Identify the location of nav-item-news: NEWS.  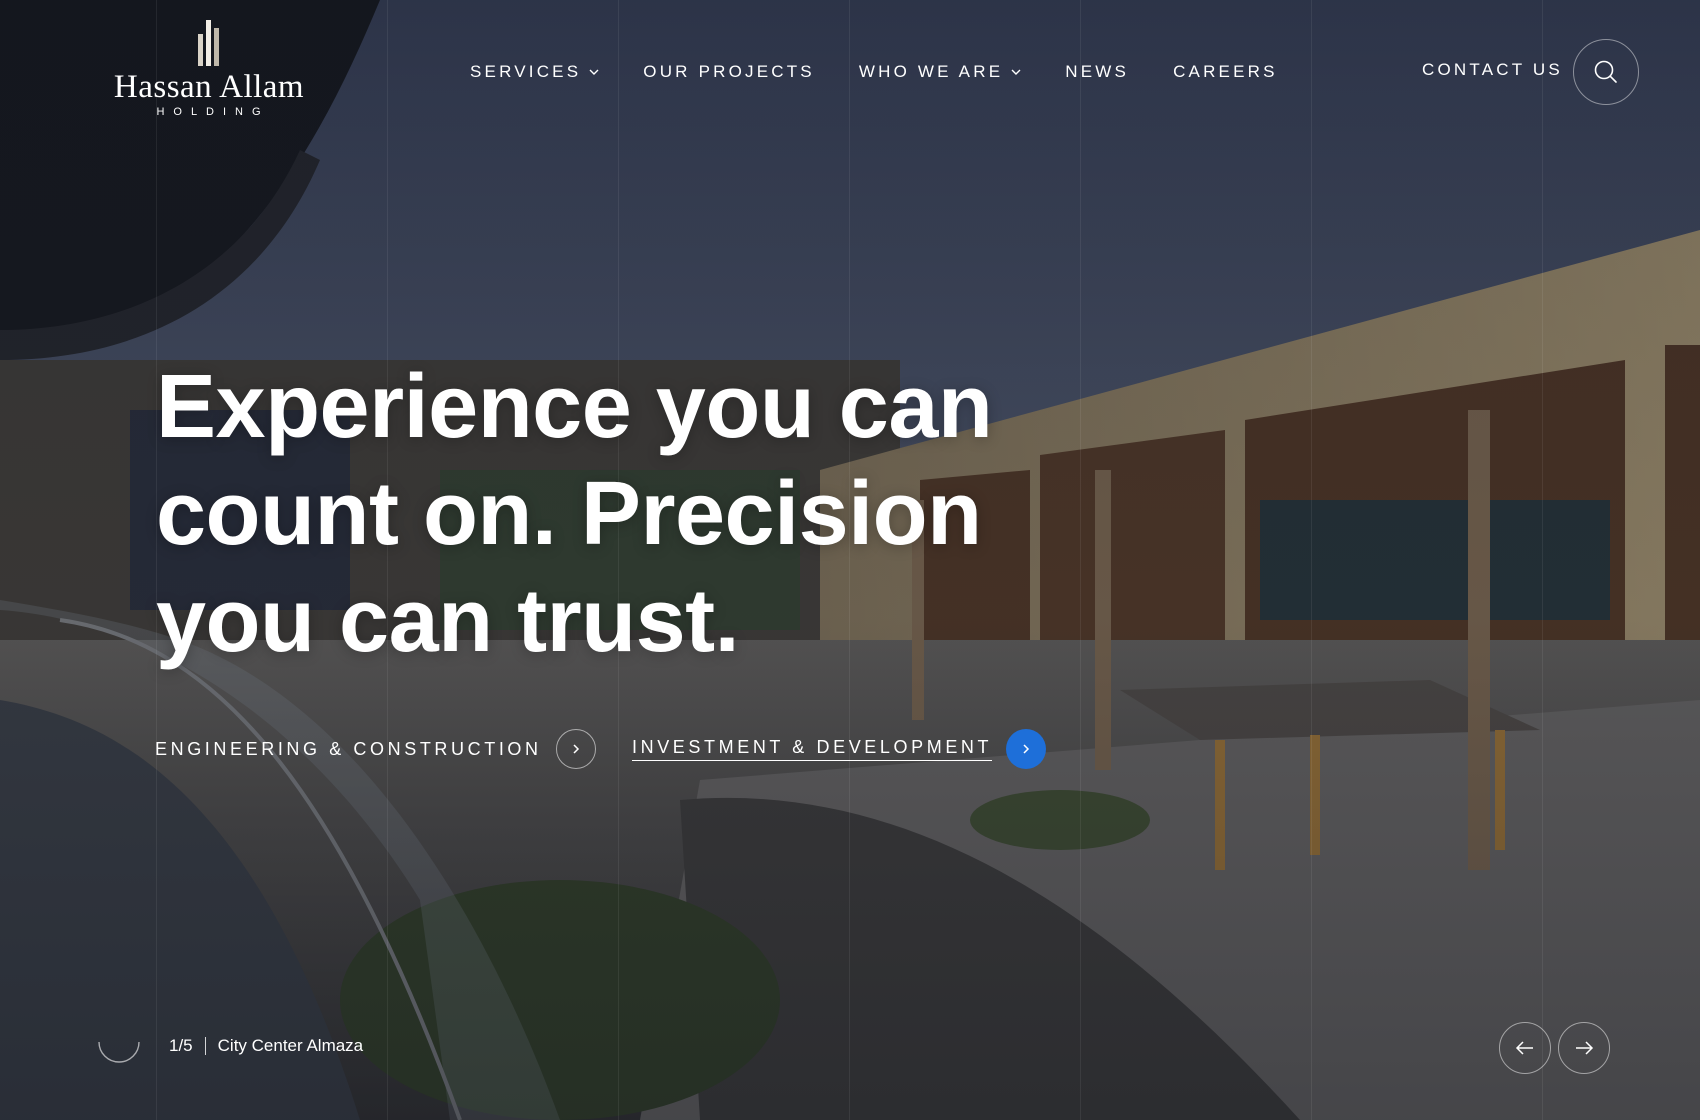
(1097, 72).